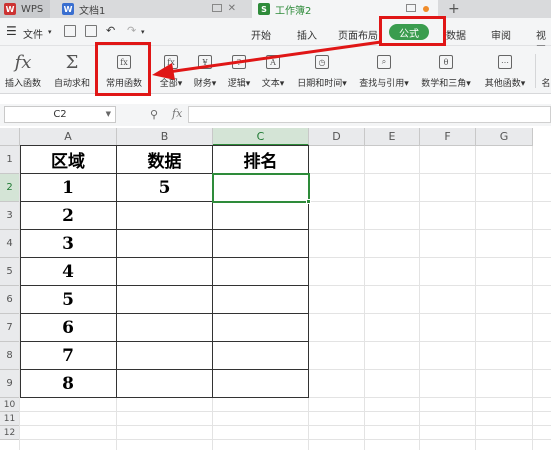  I want to click on row-header-3: 3, so click(10, 216).